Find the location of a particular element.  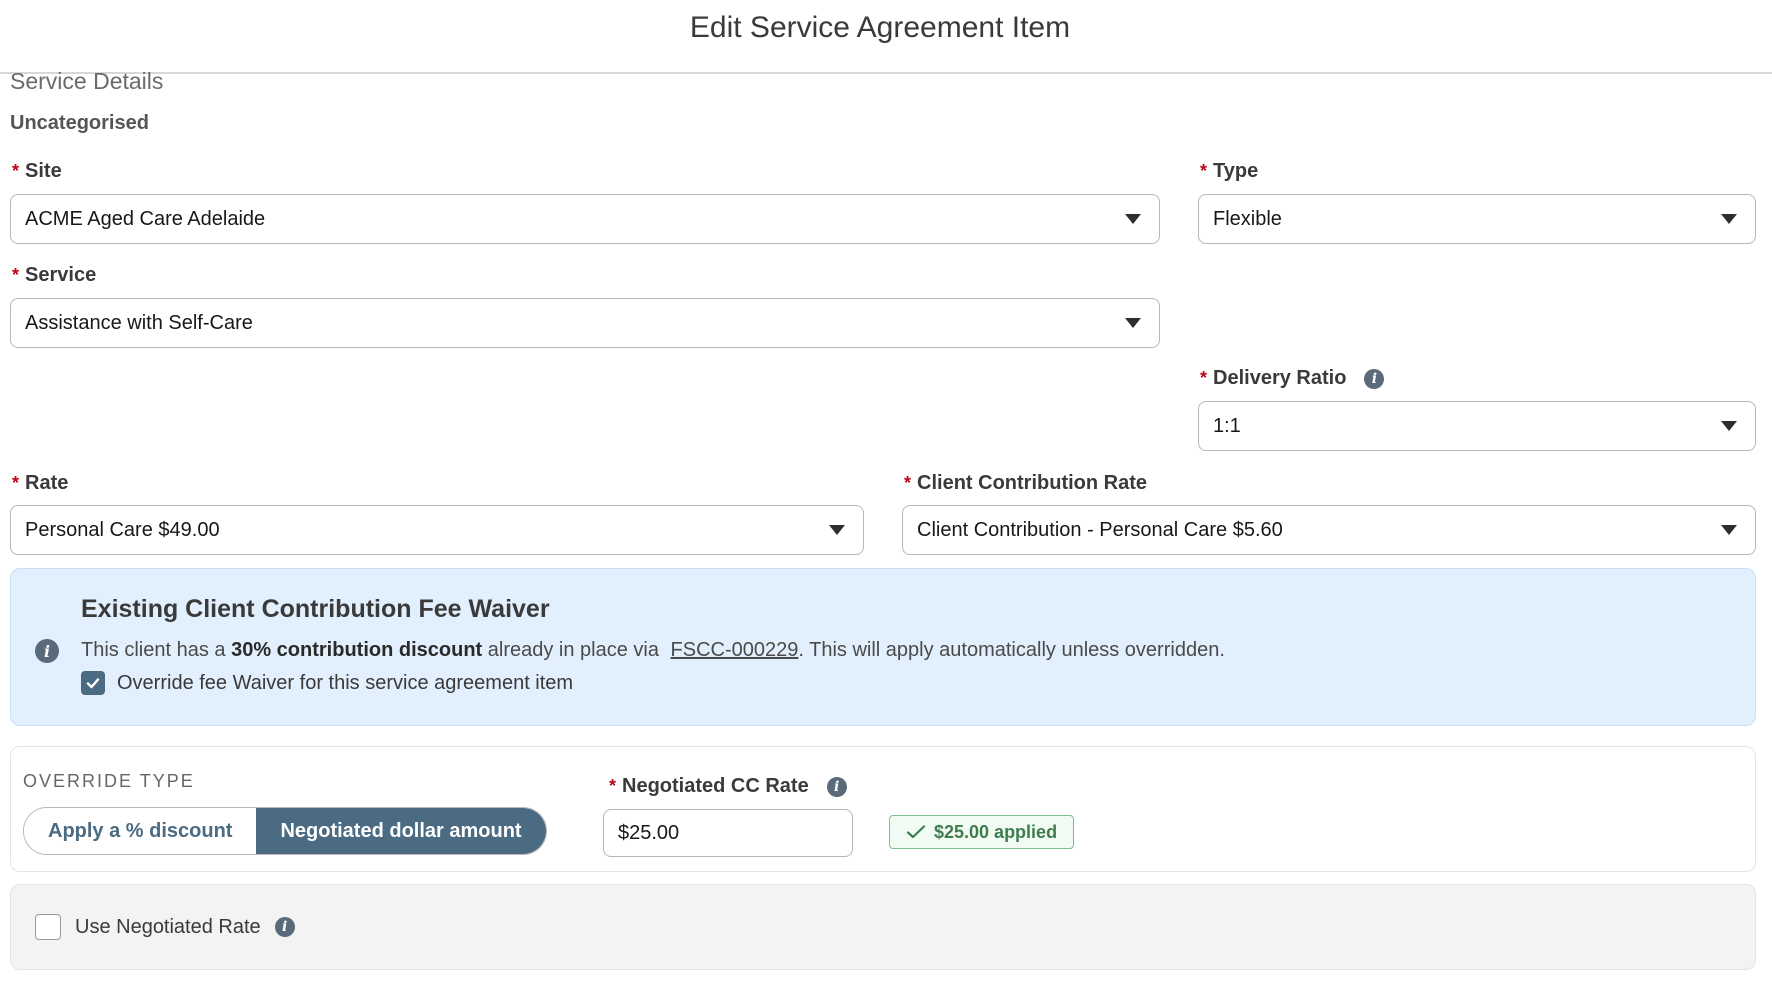

site-label: * Site is located at coordinates (37, 171).